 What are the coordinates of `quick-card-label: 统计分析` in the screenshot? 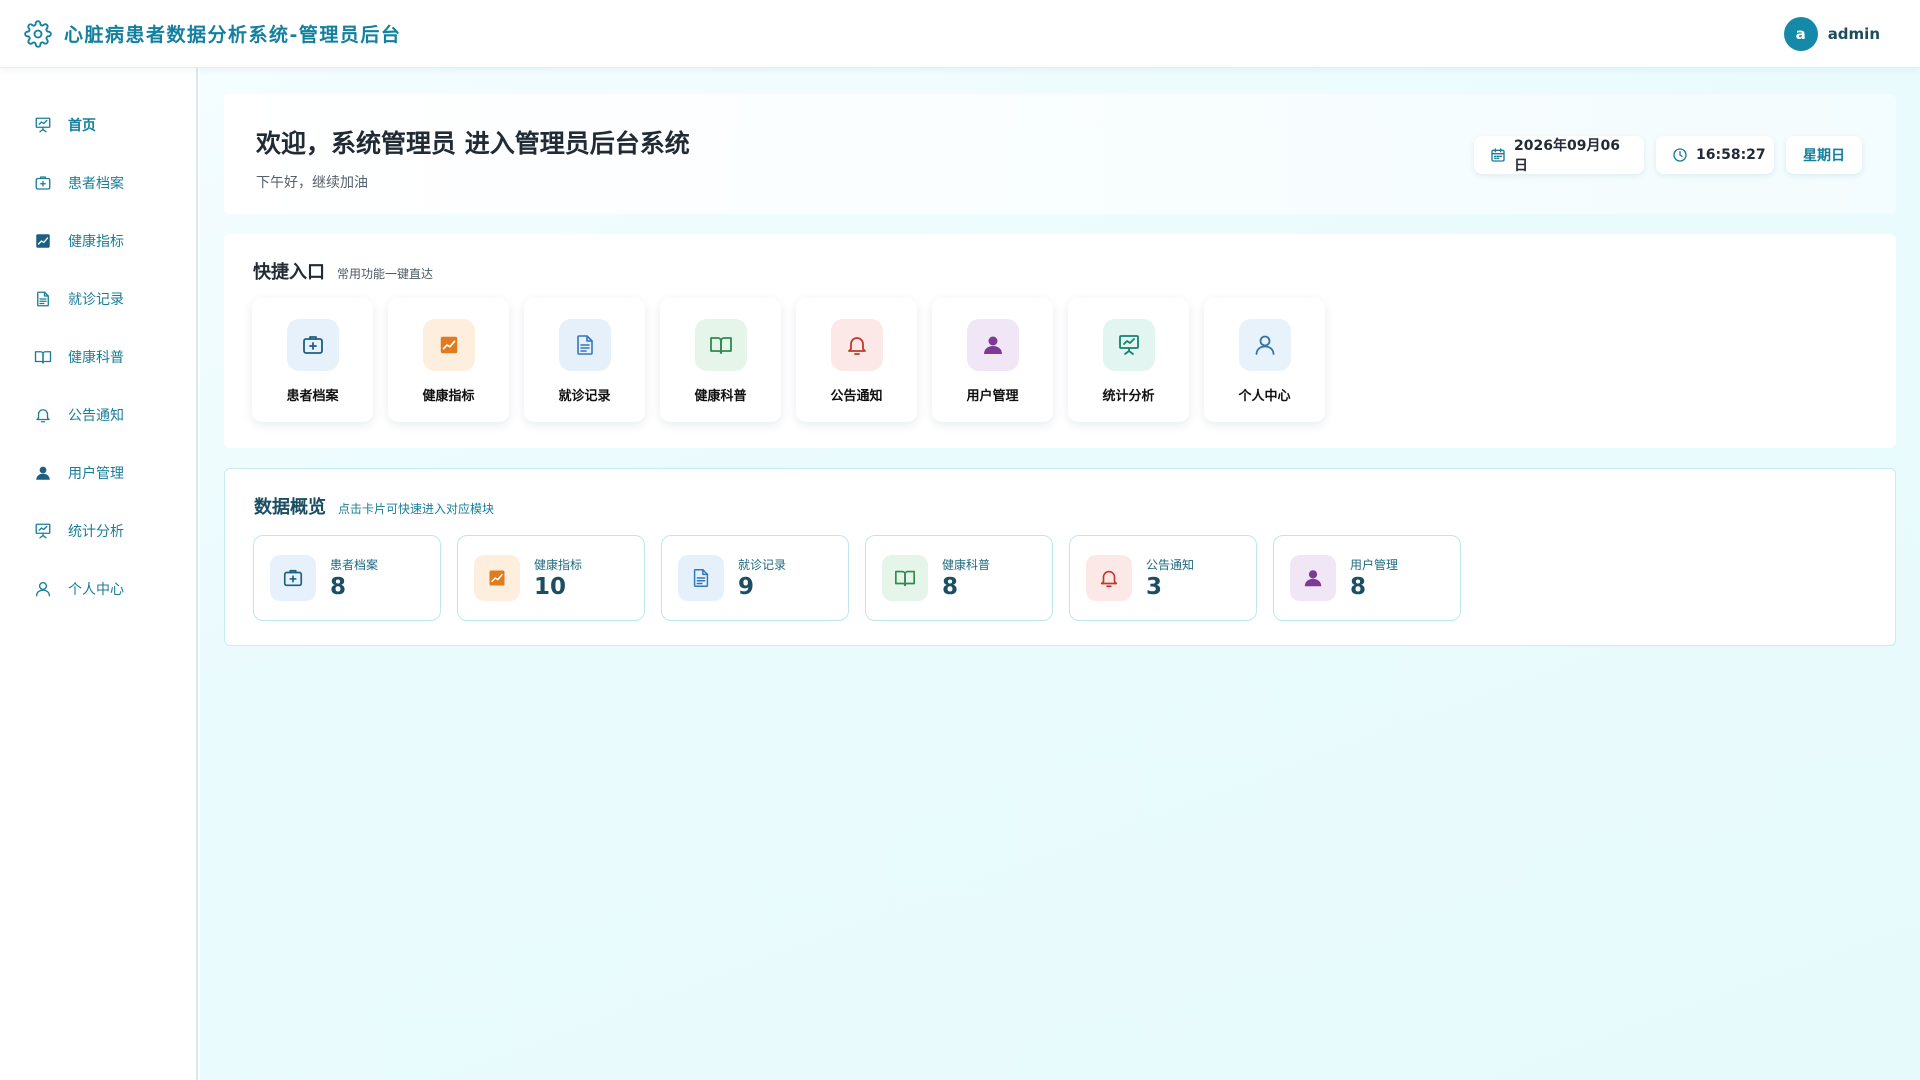 It's located at (1128, 396).